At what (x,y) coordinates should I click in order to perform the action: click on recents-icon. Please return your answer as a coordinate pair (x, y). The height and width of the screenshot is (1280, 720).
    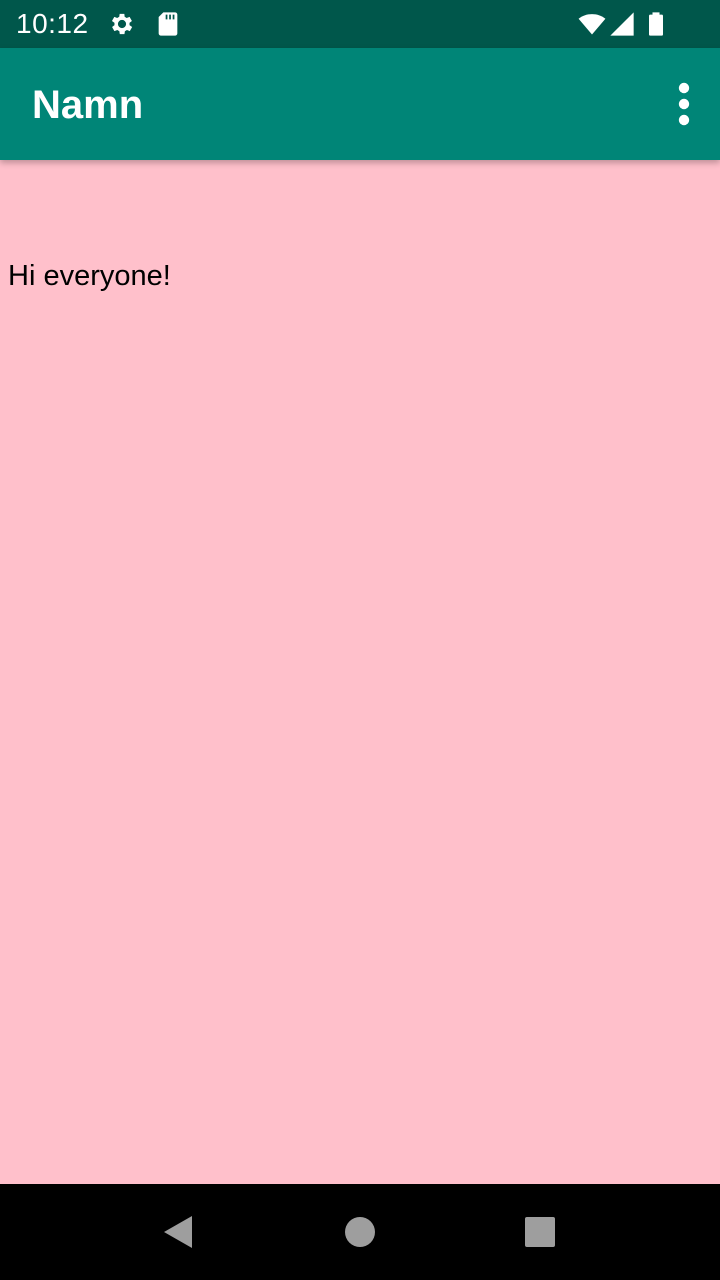
    Looking at the image, I should click on (540, 1232).